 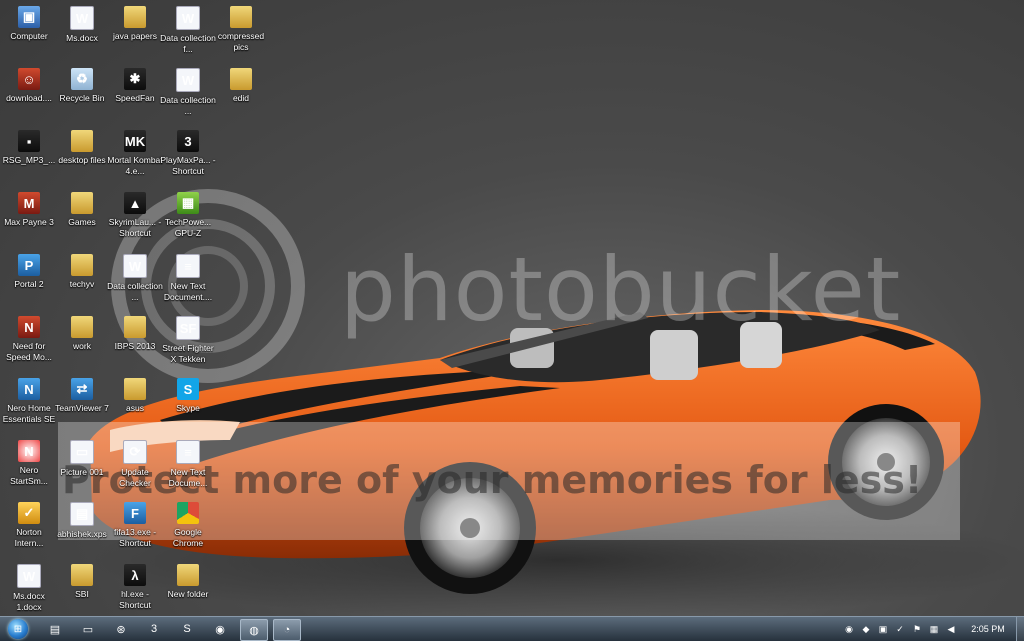 I want to click on desktop-icon-label: Games, so click(x=82, y=222).